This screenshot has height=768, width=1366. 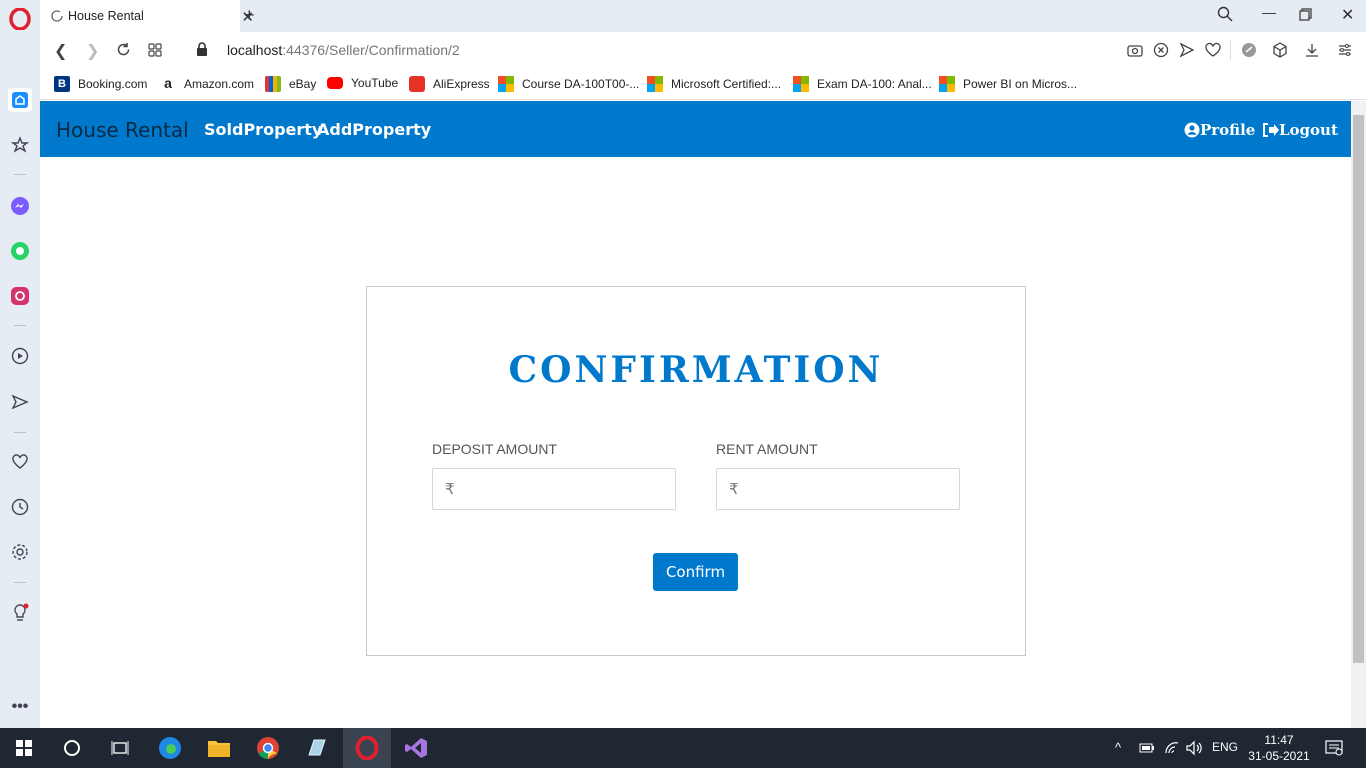 What do you see at coordinates (1187, 50) in the screenshot?
I see `flow-arrow-icon` at bounding box center [1187, 50].